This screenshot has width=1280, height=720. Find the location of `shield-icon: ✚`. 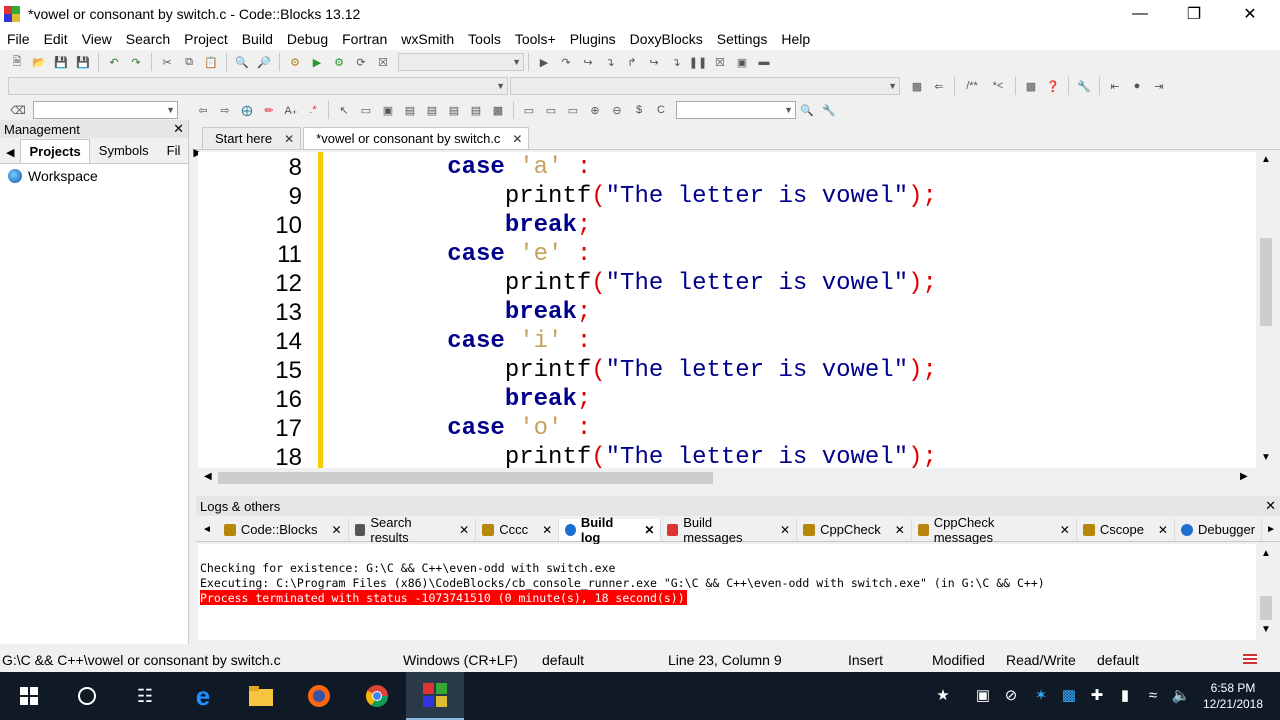

shield-icon: ✚ is located at coordinates (1097, 695).